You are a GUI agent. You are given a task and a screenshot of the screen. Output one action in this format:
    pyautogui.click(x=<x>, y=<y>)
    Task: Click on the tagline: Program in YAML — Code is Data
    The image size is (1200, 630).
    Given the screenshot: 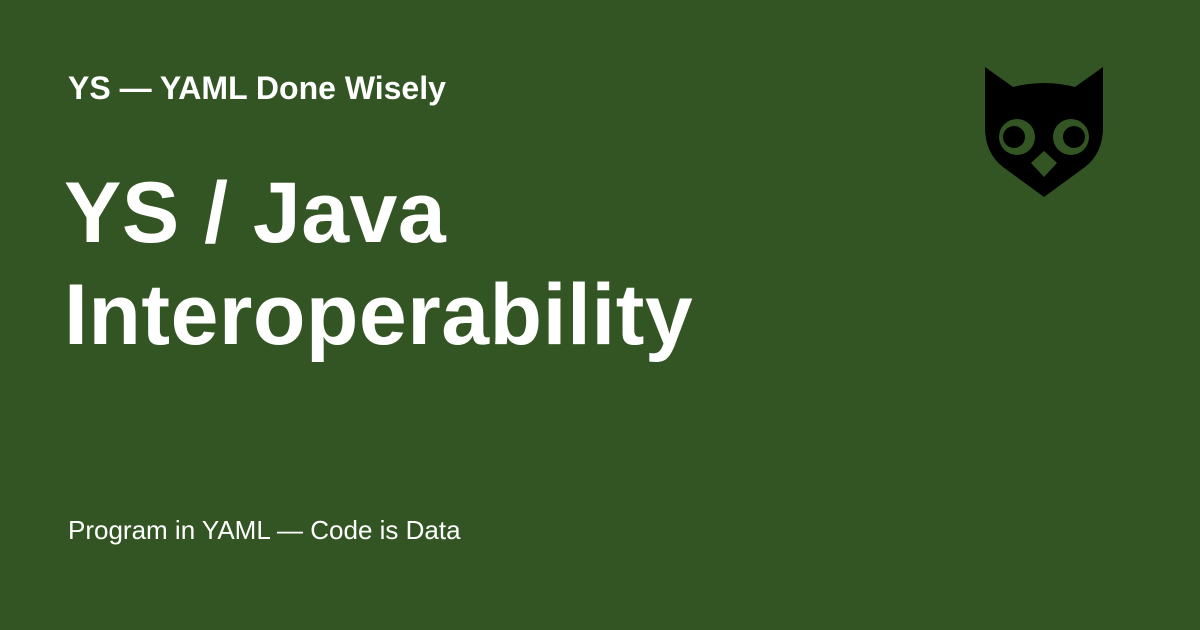 What is the action you would take?
    pyautogui.click(x=264, y=530)
    